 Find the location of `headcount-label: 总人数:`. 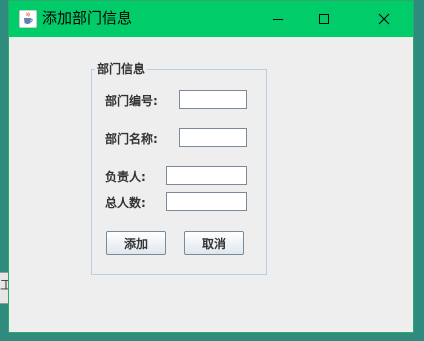

headcount-label: 总人数: is located at coordinates (125, 203).